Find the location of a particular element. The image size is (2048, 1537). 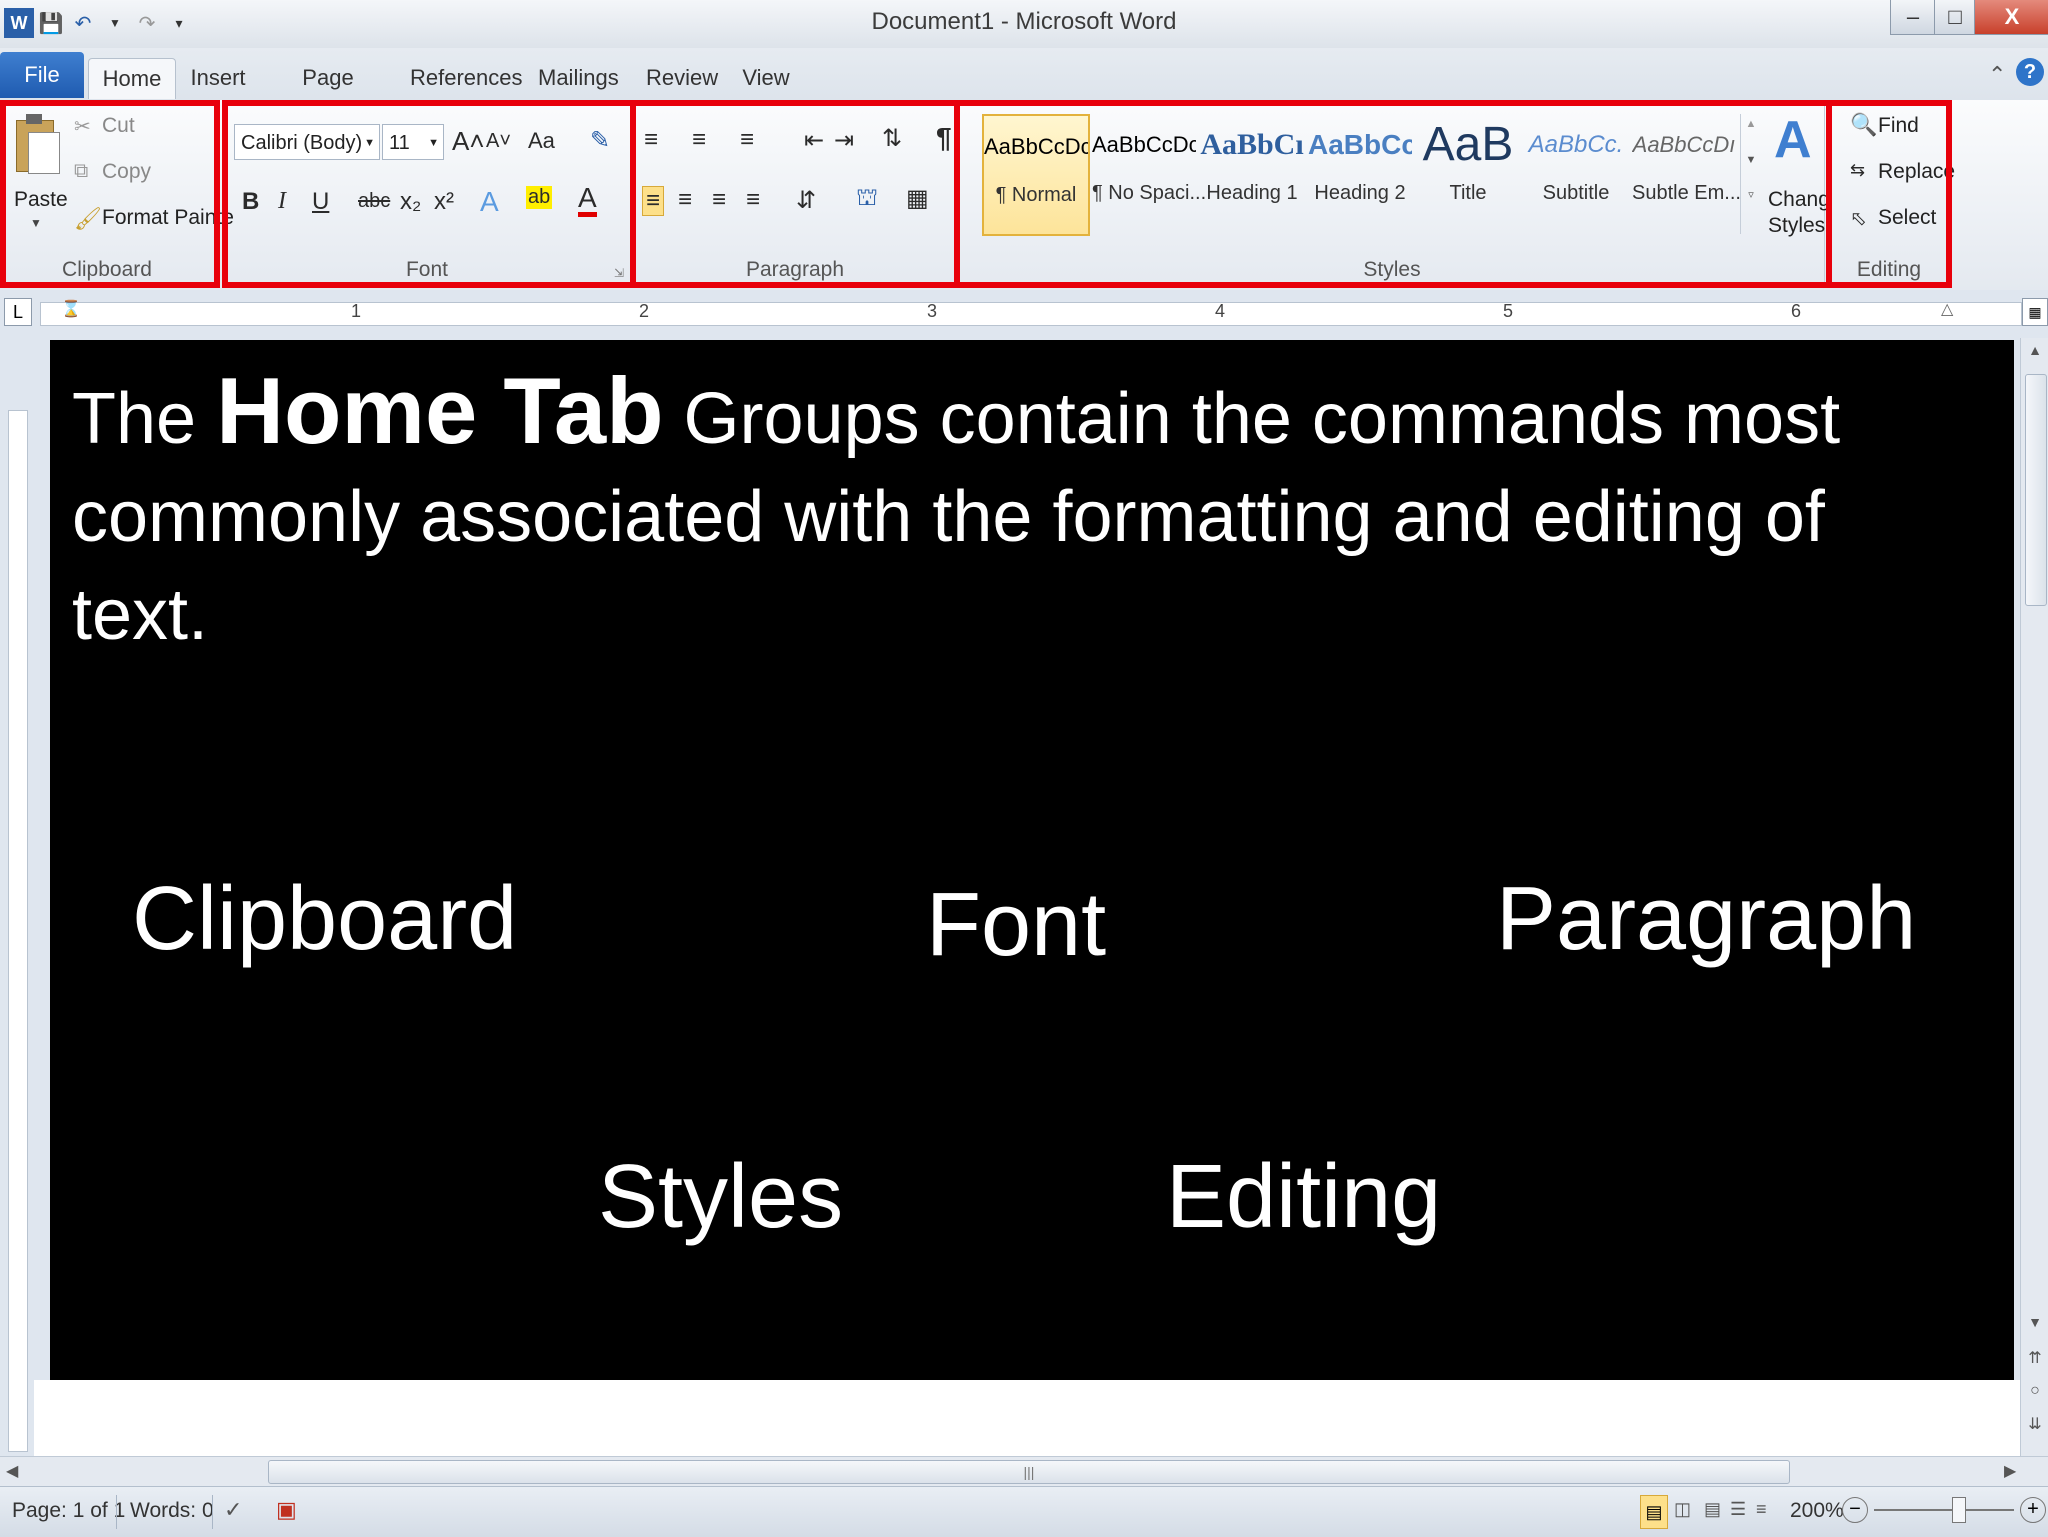

tab-review: Review is located at coordinates (682, 78).